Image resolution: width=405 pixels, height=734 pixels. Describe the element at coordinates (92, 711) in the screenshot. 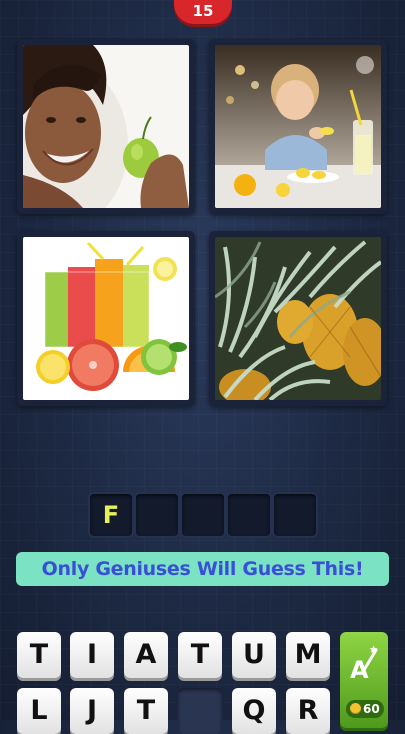

I see `letter-key-8: J` at that location.